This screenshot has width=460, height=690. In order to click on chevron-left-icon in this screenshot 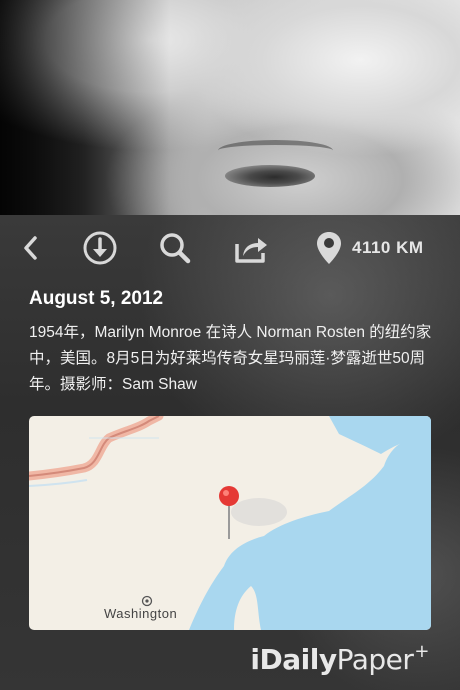, I will do `click(30, 248)`.